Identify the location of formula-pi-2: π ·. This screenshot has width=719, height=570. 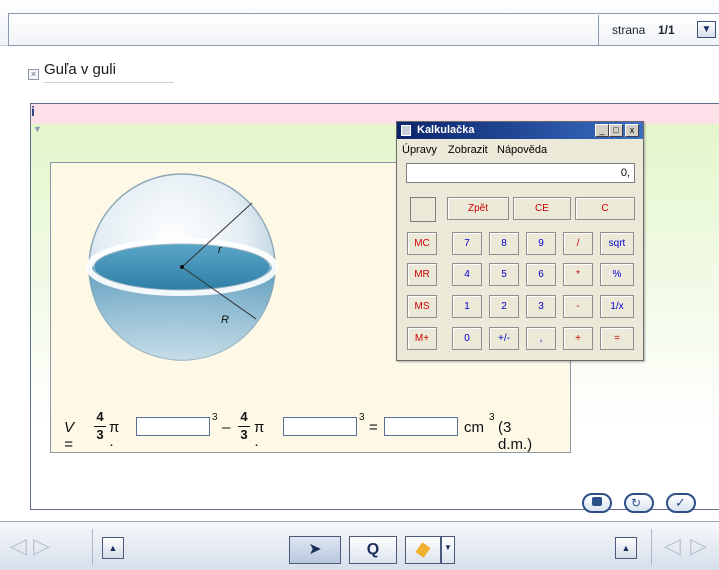
(259, 436).